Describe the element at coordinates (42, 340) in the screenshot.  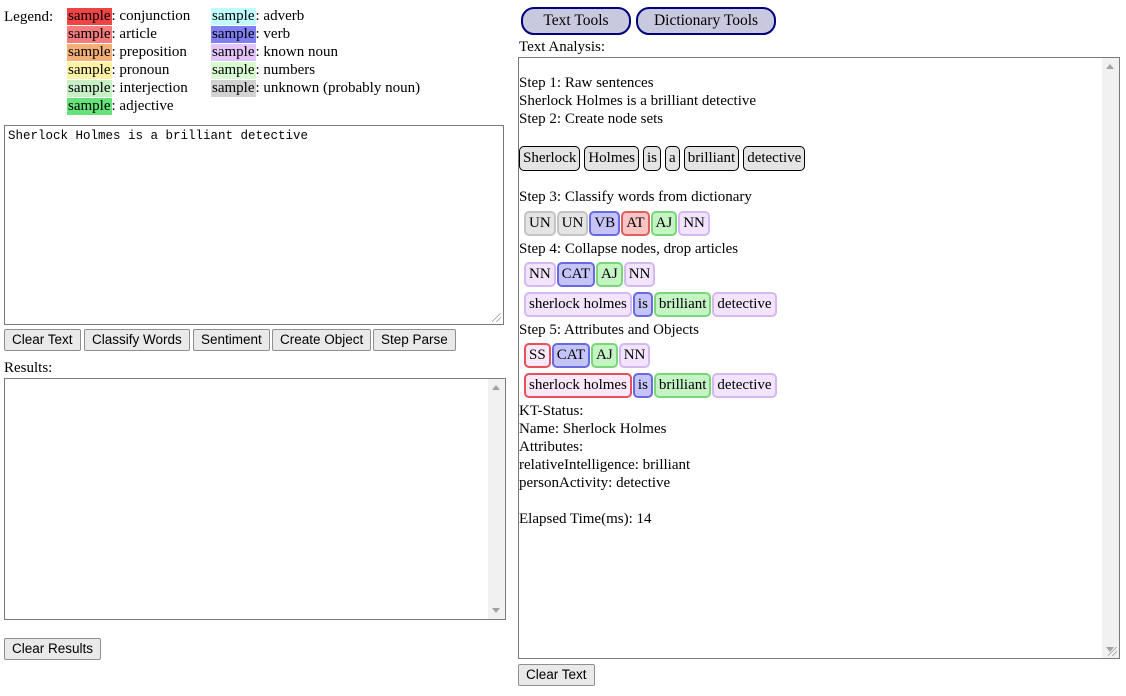
I see `clear-text-button: Clear Text` at that location.